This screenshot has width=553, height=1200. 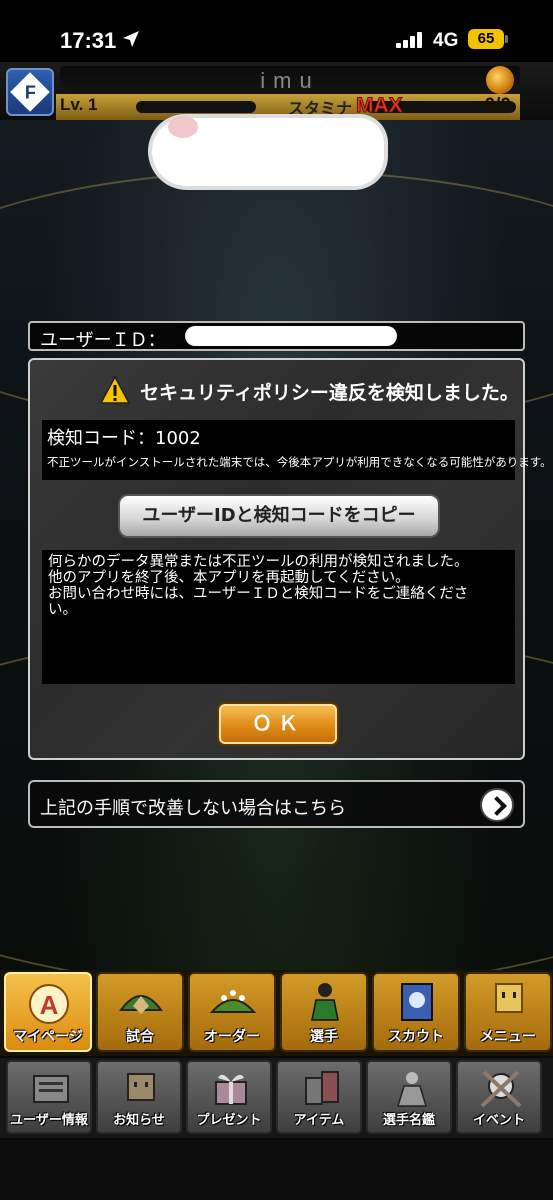 I want to click on signal-icon, so click(x=411, y=40).